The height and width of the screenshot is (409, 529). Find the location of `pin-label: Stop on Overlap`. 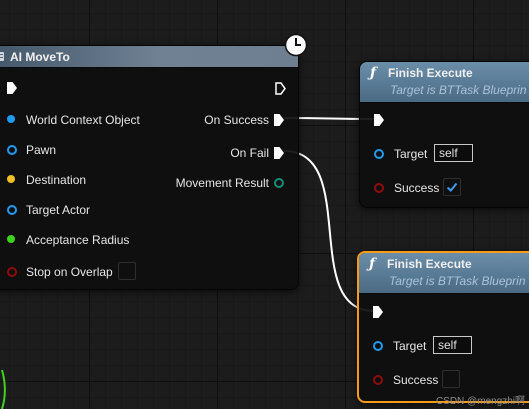

pin-label: Stop on Overlap is located at coordinates (69, 272).